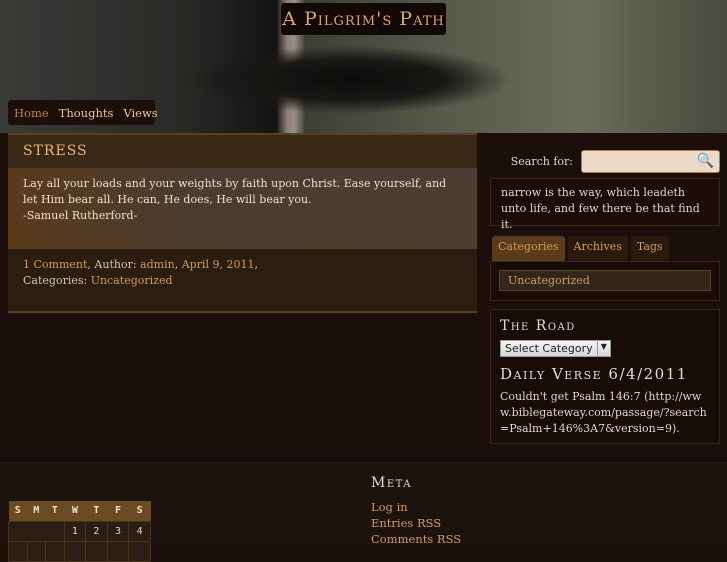 Image resolution: width=727 pixels, height=562 pixels. What do you see at coordinates (416, 523) in the screenshot?
I see `entries-rss-link: Entries RSS` at bounding box center [416, 523].